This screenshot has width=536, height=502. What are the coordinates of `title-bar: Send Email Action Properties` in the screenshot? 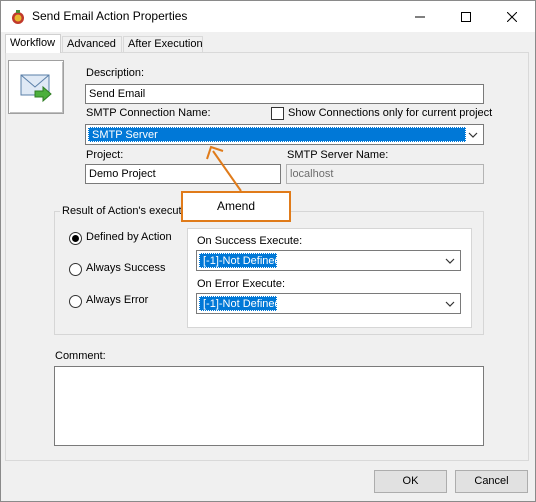 It's located at (268, 16).